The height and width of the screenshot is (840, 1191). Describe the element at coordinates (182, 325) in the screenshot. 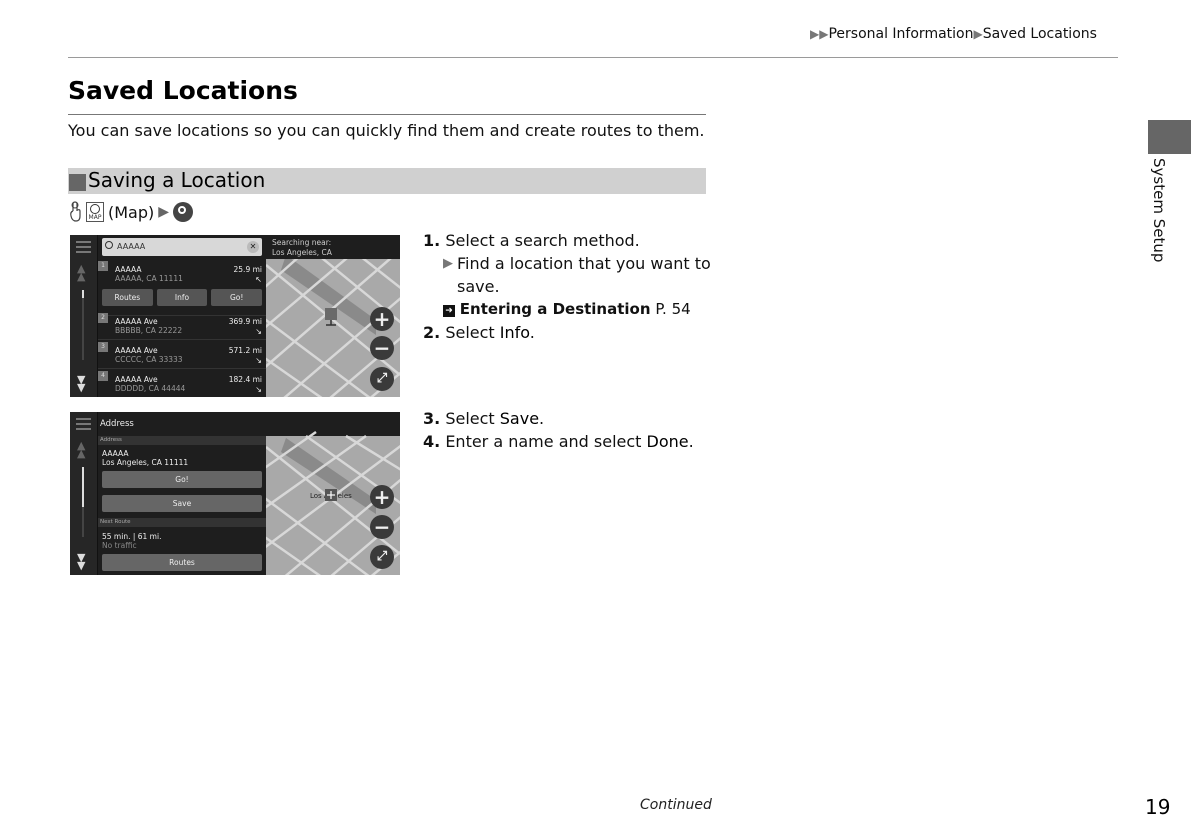

I see `list-item: 2 AAAAA Ave BBBBB, CA 22222 369.9 mi ↘` at that location.